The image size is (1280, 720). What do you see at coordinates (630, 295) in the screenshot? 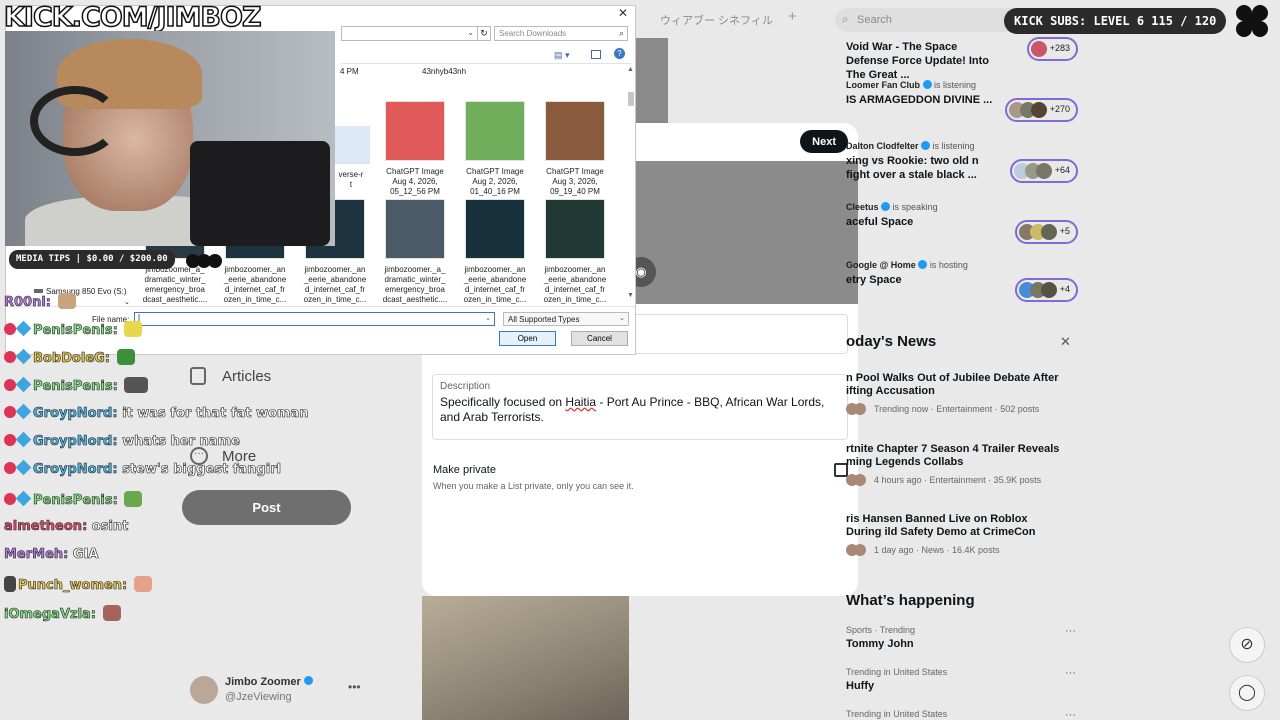
I see `scroll-down-icon: ▼` at bounding box center [630, 295].